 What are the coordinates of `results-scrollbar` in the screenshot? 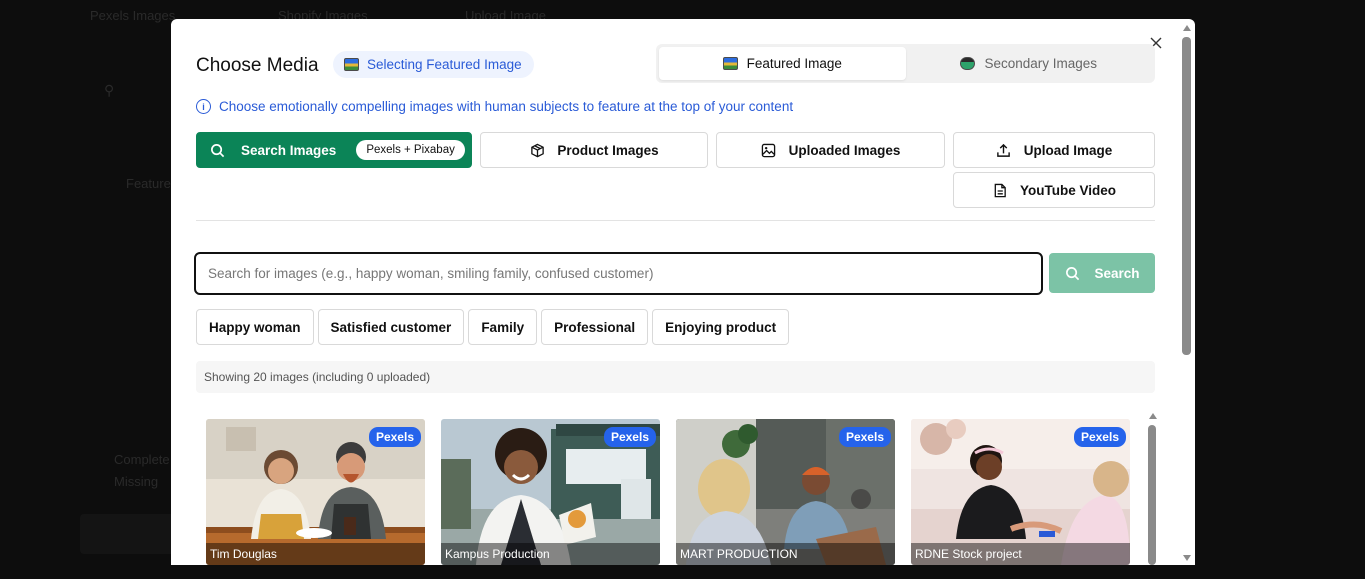 It's located at (1153, 489).